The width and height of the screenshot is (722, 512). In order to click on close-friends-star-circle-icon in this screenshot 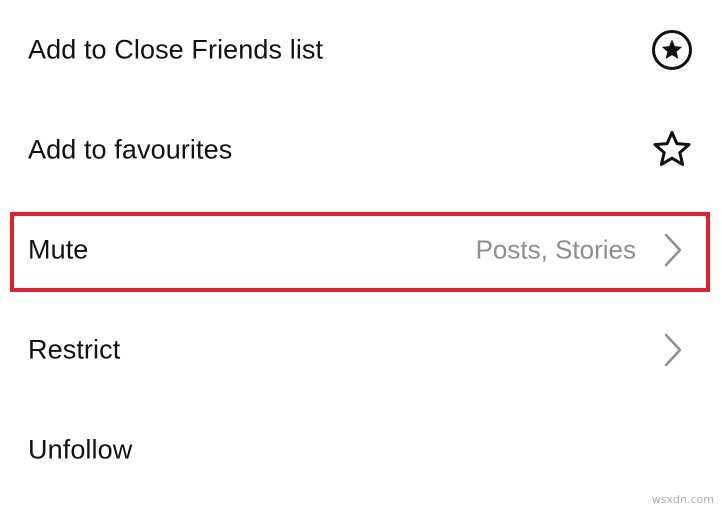, I will do `click(672, 50)`.